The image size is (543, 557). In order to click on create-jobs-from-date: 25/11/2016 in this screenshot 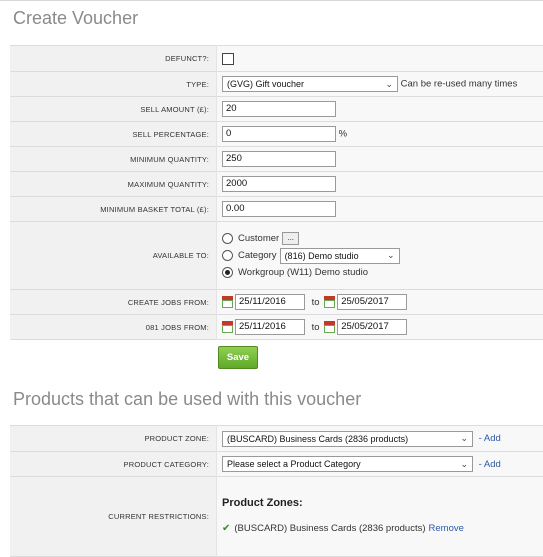, I will do `click(263, 302)`.